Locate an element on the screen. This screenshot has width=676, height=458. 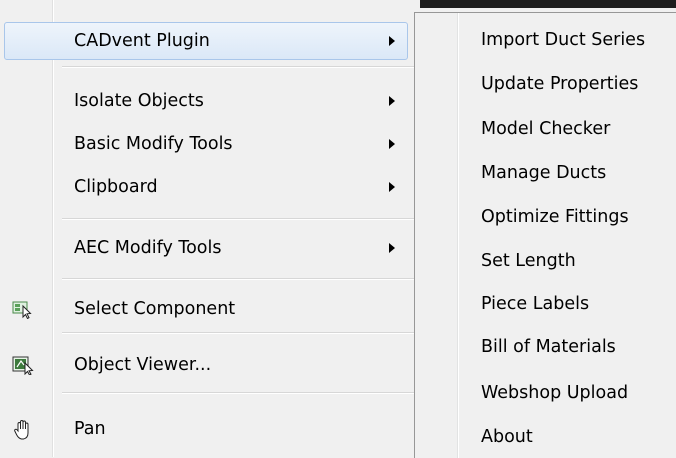
submenu-item-label: Set Length is located at coordinates (528, 261).